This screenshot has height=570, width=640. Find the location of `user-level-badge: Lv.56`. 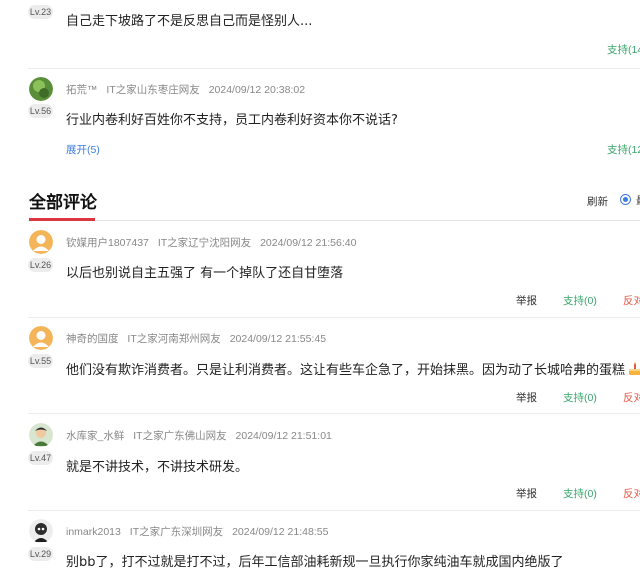

user-level-badge: Lv.56 is located at coordinates (40, 111).